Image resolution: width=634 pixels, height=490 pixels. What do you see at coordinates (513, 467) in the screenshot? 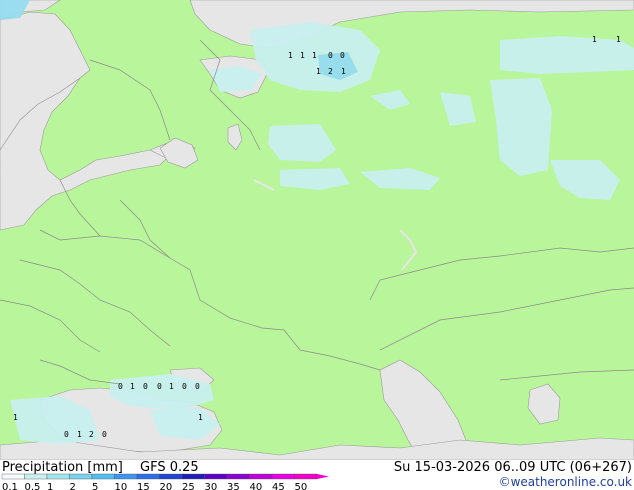
I see `valid-time: Su 15-03-2026 06..09 UTC (06+267)` at bounding box center [513, 467].